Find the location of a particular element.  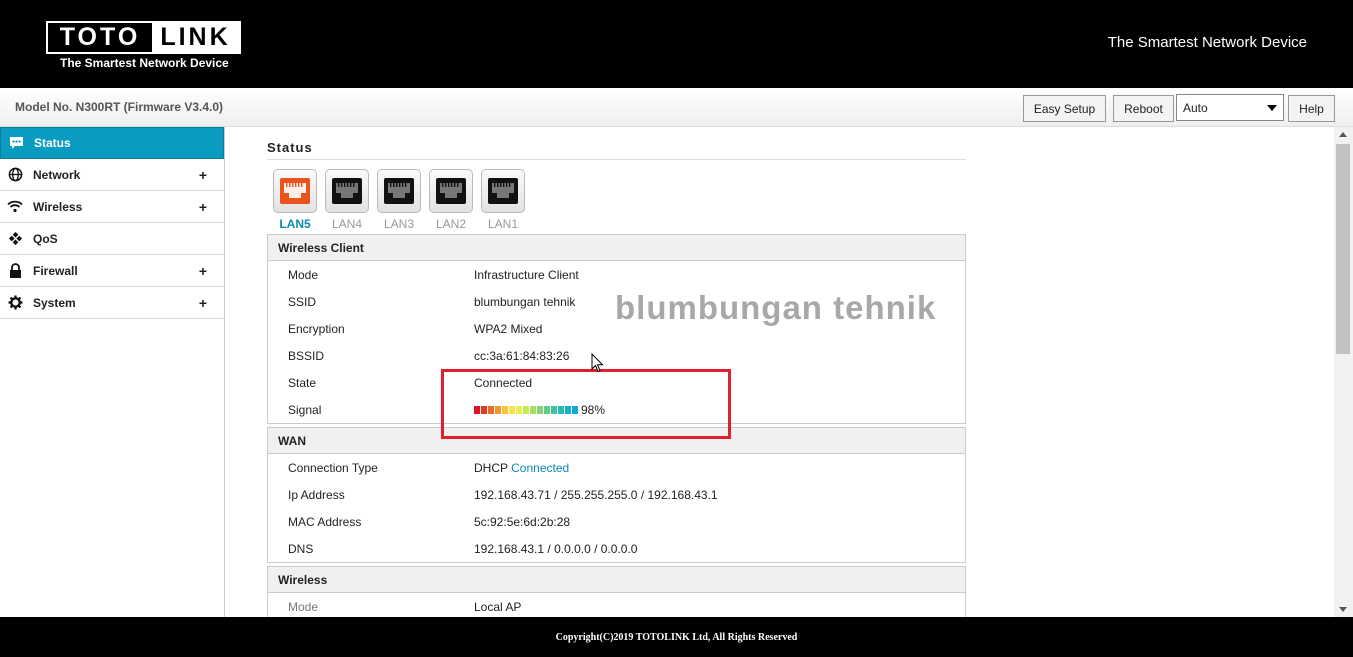

table-row: Mode Infrastructure Client is located at coordinates (616, 274).